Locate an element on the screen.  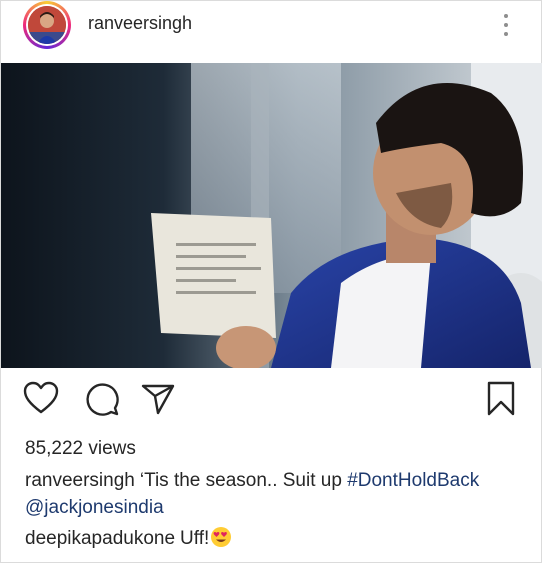
heart-eyes-emoji-icon is located at coordinates (221, 537).